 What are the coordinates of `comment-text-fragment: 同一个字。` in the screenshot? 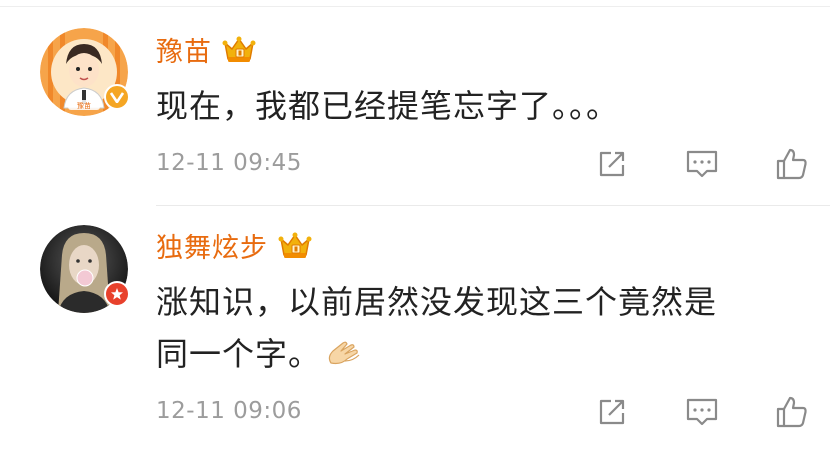 It's located at (239, 354).